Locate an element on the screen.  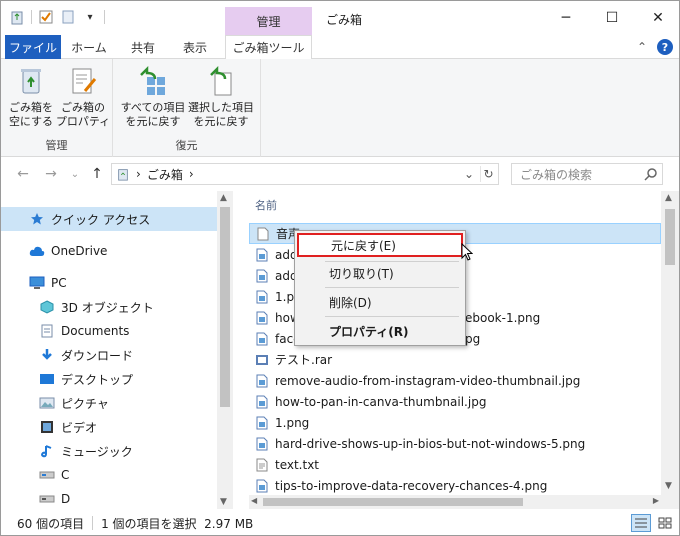
recent-locations-icon: ⌄ is located at coordinates (75, 174).